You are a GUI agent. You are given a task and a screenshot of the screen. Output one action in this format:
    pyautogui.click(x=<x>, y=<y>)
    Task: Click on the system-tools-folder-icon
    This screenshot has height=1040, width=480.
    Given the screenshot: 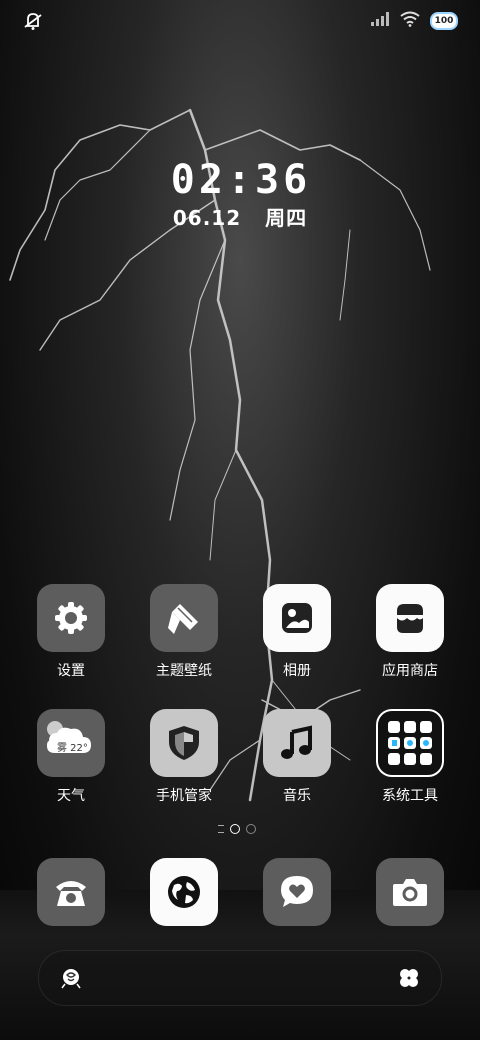 What is the action you would take?
    pyautogui.click(x=410, y=743)
    